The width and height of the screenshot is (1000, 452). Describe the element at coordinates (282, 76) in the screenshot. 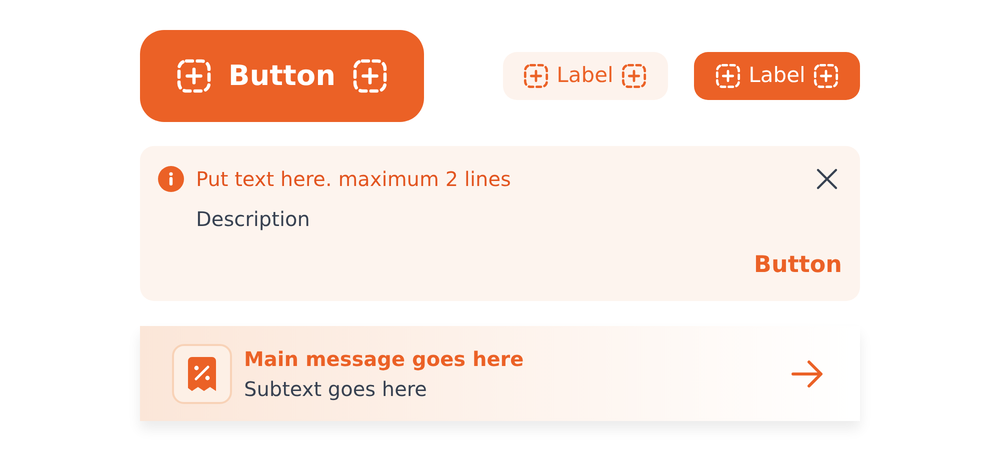

I see `button: Button` at that location.